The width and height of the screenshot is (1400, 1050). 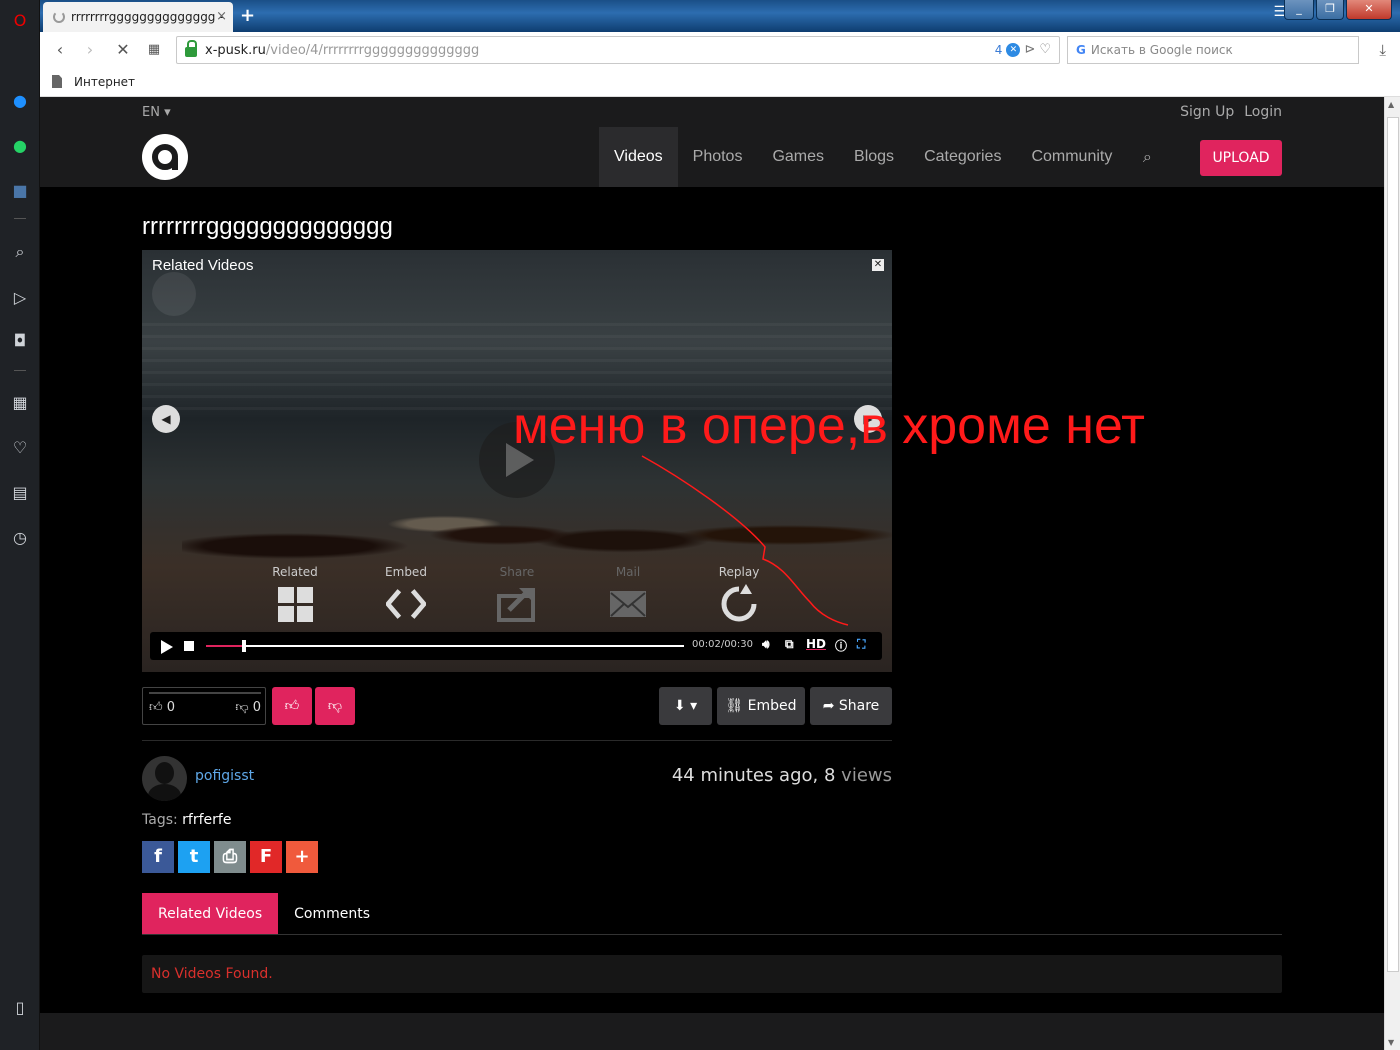 I want to click on speed-dial-icon: ▦, so click(x=20, y=402).